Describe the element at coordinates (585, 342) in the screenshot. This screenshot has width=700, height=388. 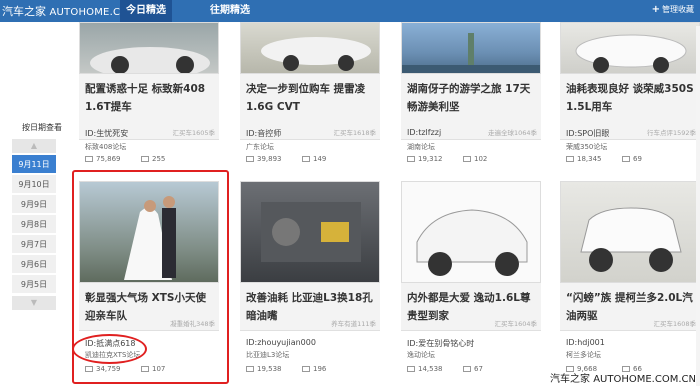
I see `author-id: ID:hdj001` at that location.